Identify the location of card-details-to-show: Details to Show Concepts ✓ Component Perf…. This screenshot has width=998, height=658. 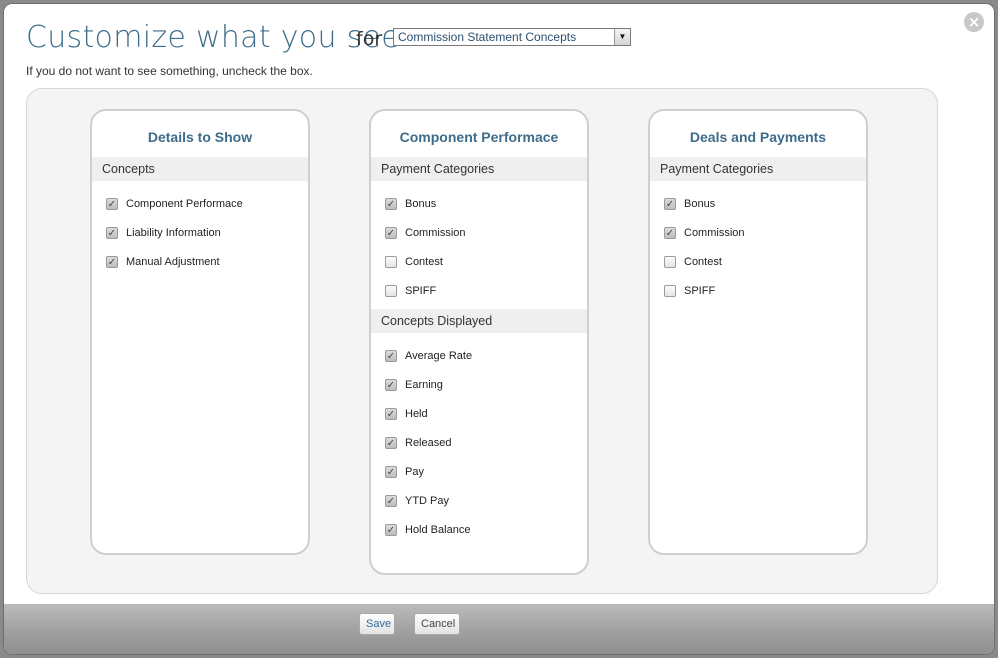
(200, 332).